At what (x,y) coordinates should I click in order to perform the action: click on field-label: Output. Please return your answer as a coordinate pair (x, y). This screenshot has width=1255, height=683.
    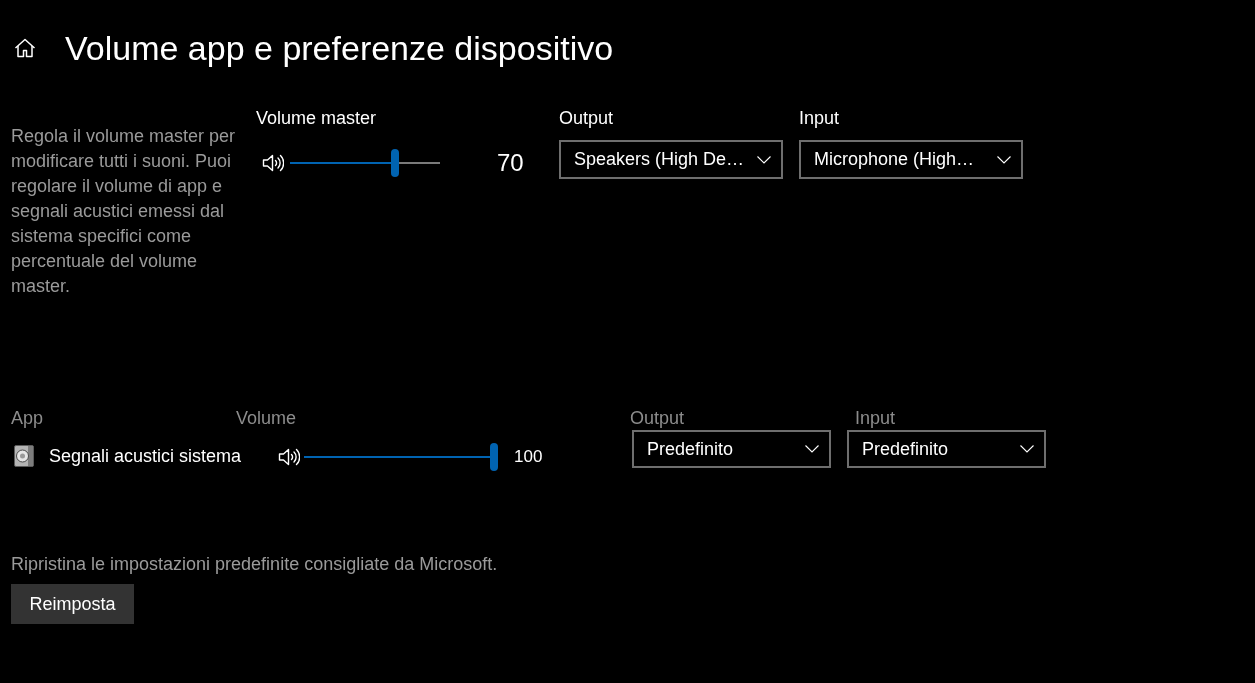
    Looking at the image, I should click on (586, 118).